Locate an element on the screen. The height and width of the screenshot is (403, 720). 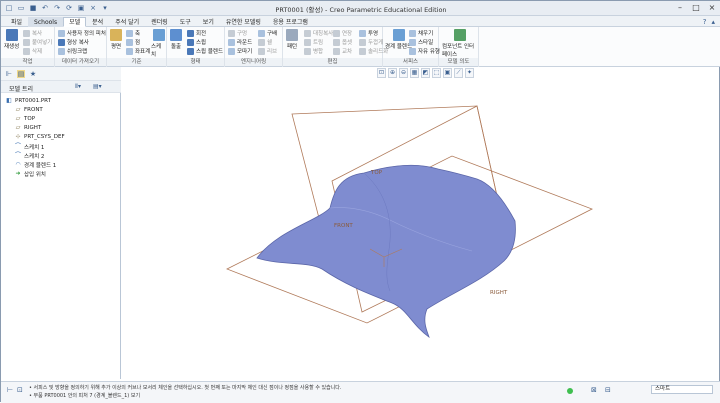
delete-button: 삭제 is located at coordinates (32, 51).